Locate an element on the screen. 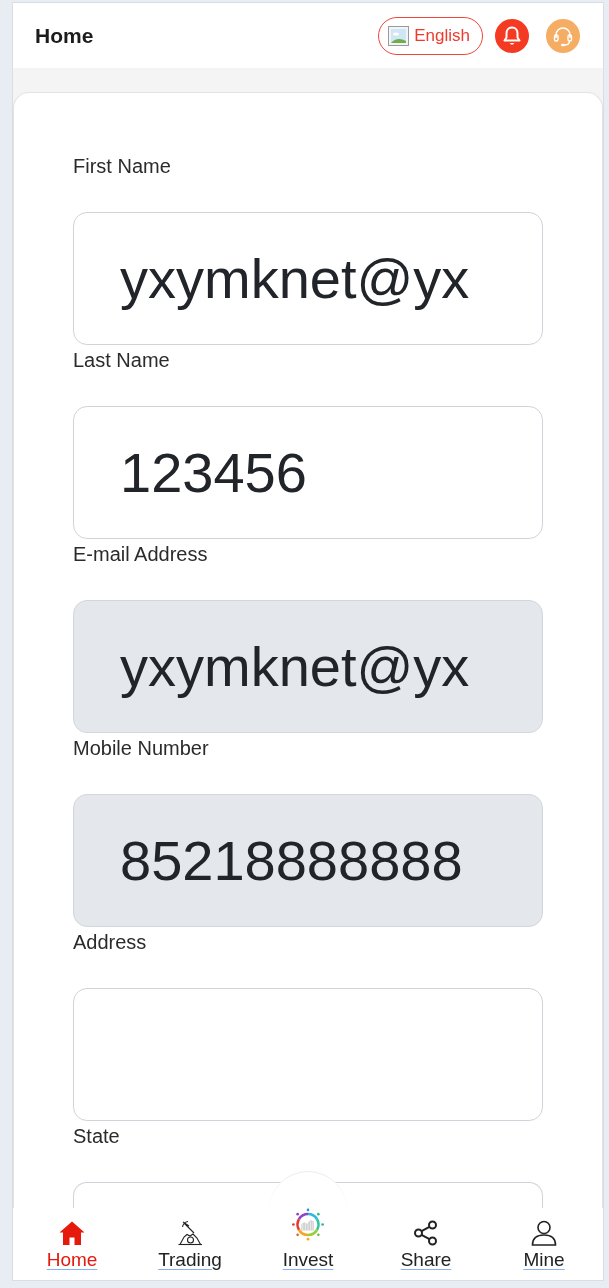 The width and height of the screenshot is (609, 1288). nav-tab: Home is located at coordinates (72, 1244).